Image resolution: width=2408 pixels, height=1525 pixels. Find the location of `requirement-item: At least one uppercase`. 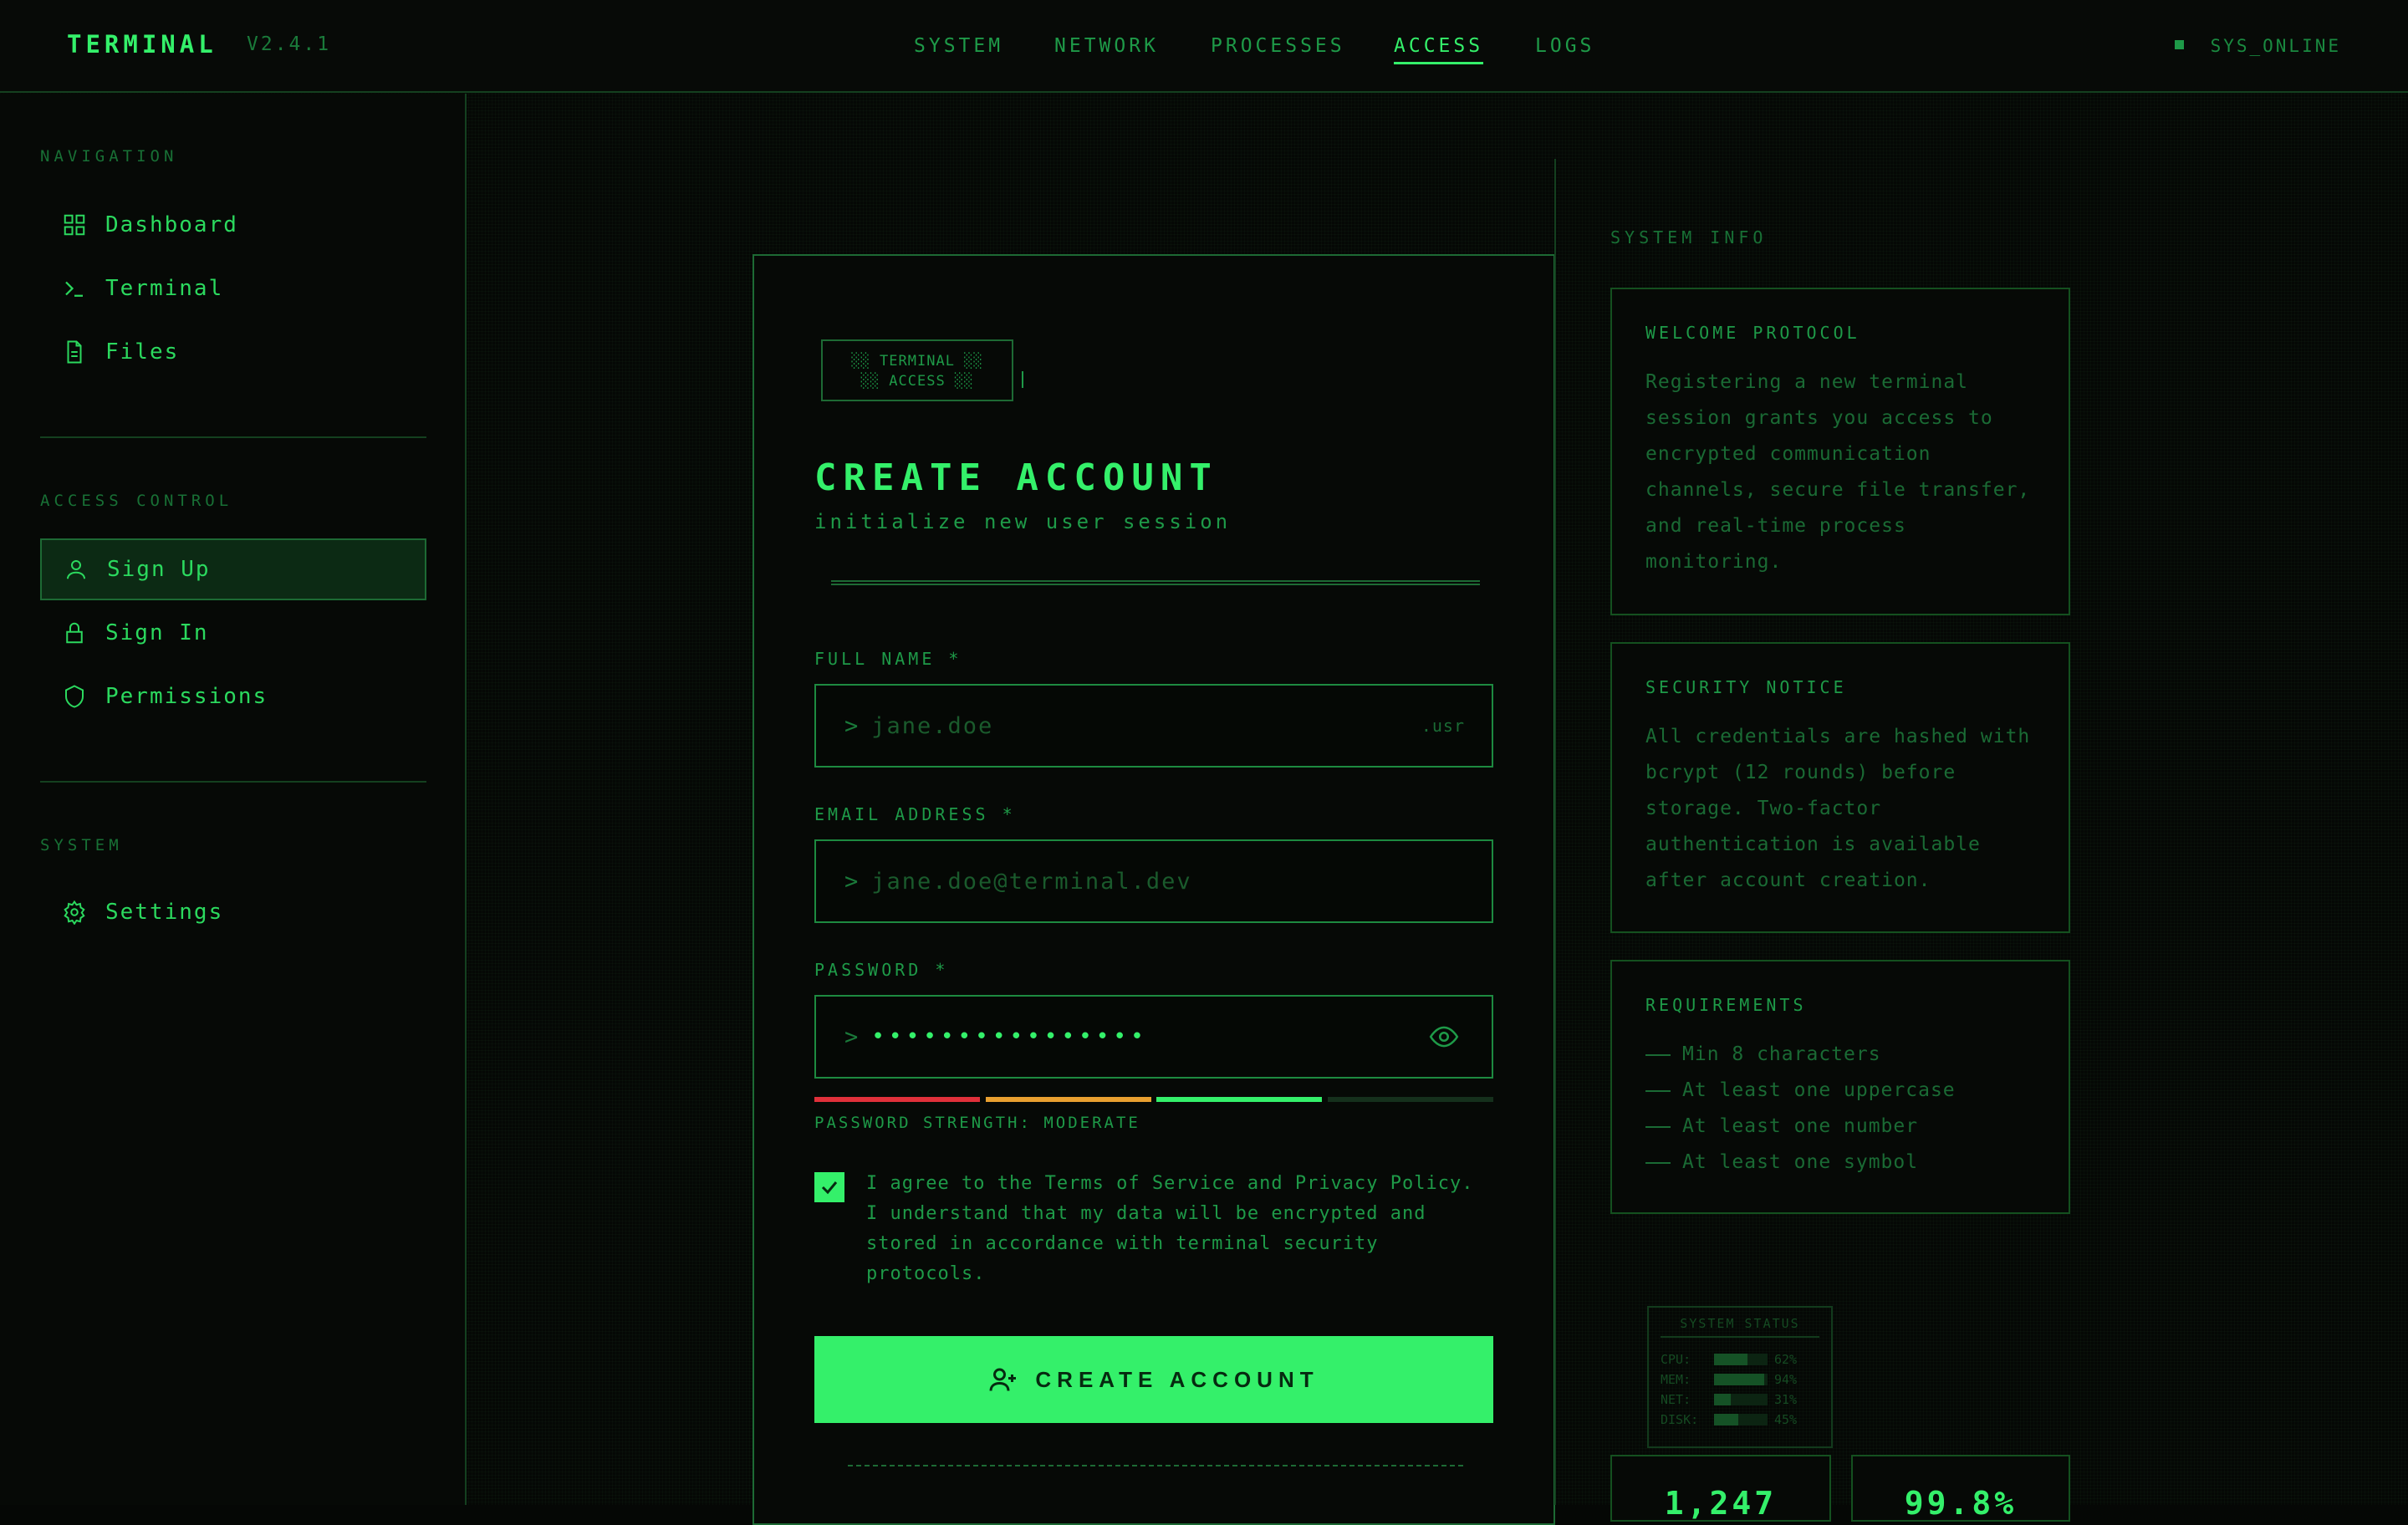

requirement-item: At least one uppercase is located at coordinates (1840, 1091).